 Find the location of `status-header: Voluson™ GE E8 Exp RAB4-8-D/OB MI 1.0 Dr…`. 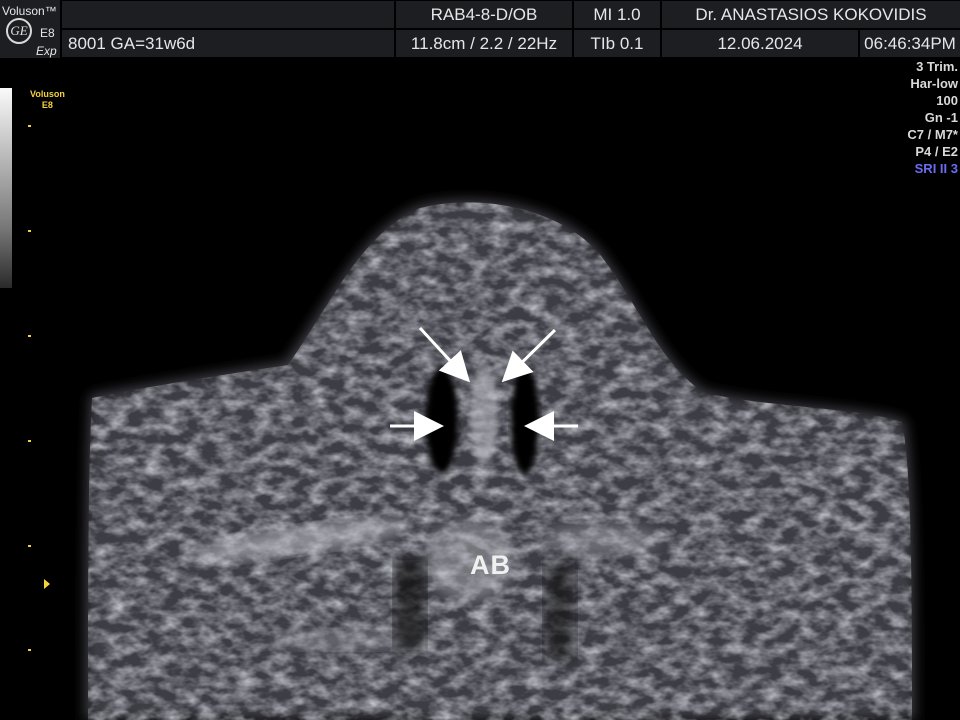

status-header: Voluson™ GE E8 Exp RAB4-8-D/OB MI 1.0 Dr… is located at coordinates (480, 29).